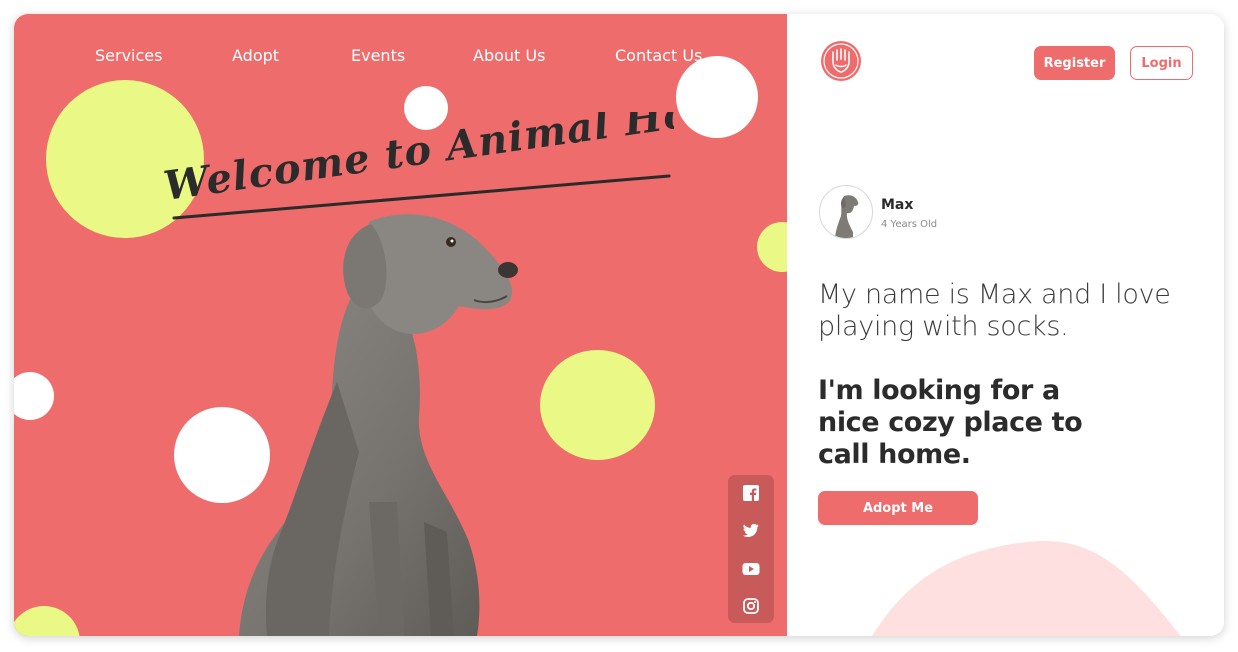  What do you see at coordinates (255, 55) in the screenshot?
I see `nav-adopt: Adopt` at bounding box center [255, 55].